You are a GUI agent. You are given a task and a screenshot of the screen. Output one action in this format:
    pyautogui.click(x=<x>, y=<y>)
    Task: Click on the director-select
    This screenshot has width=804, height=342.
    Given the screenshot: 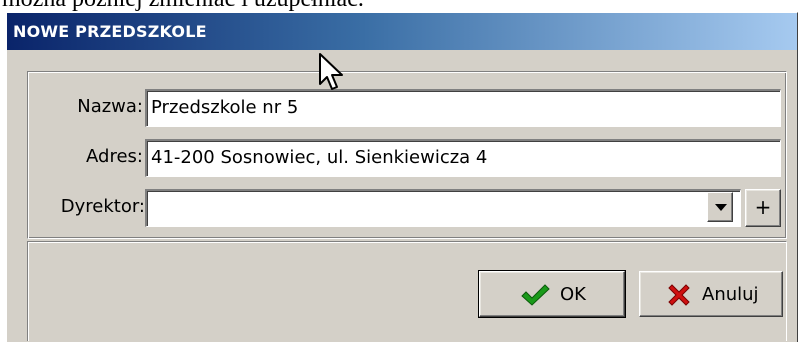 What is the action you would take?
    pyautogui.click(x=443, y=208)
    